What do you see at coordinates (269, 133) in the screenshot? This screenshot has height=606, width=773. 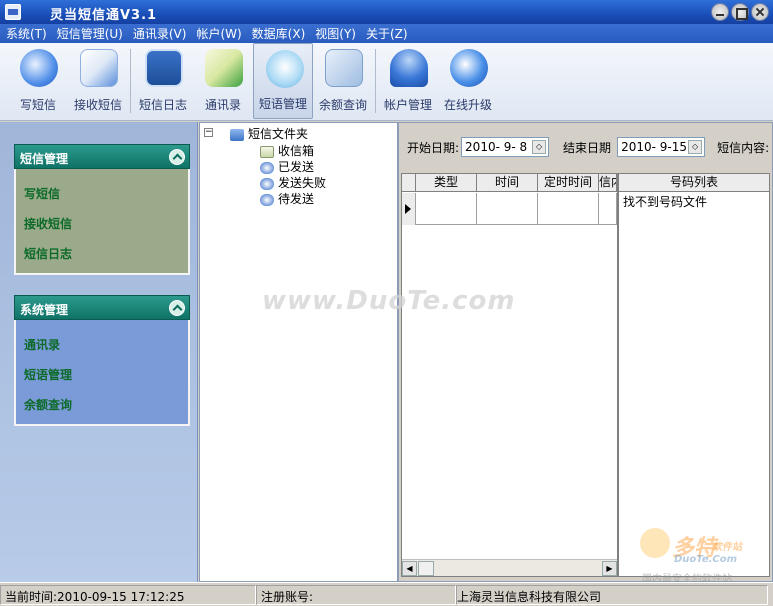 I see `tree-root: 短信文件夹` at bounding box center [269, 133].